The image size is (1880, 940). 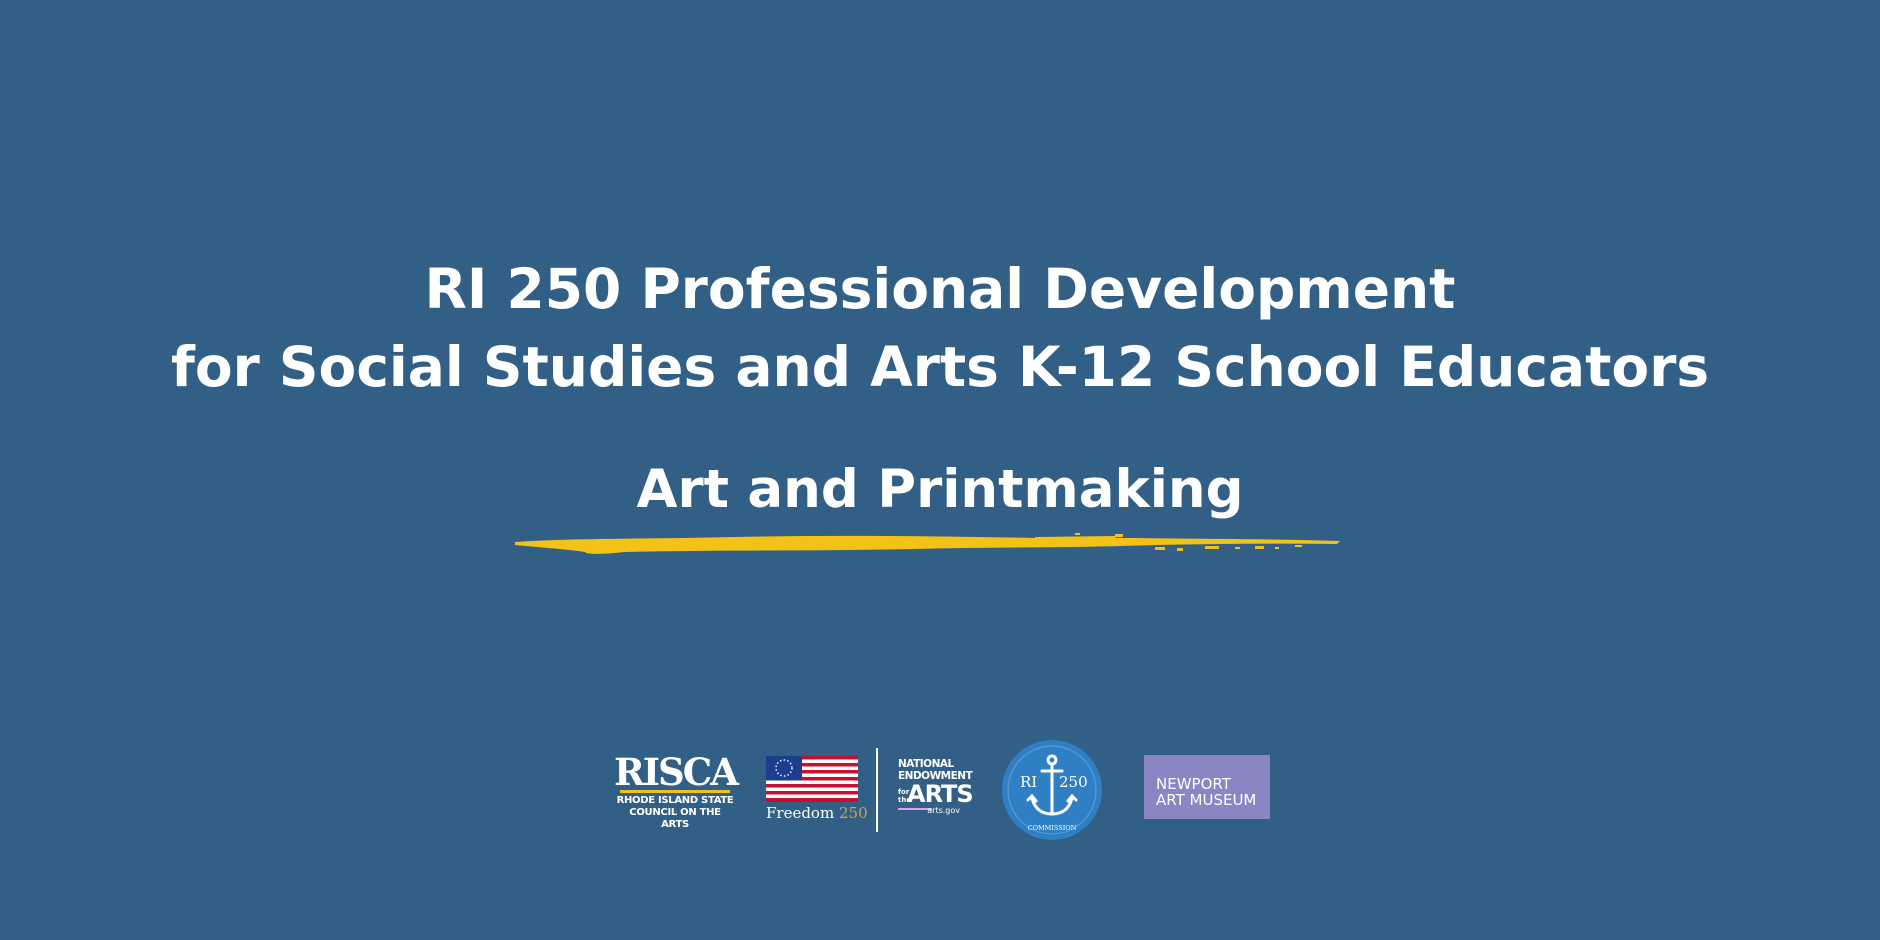 I want to click on ri250-bottom-text: COMMISSION, so click(x=1052, y=828).